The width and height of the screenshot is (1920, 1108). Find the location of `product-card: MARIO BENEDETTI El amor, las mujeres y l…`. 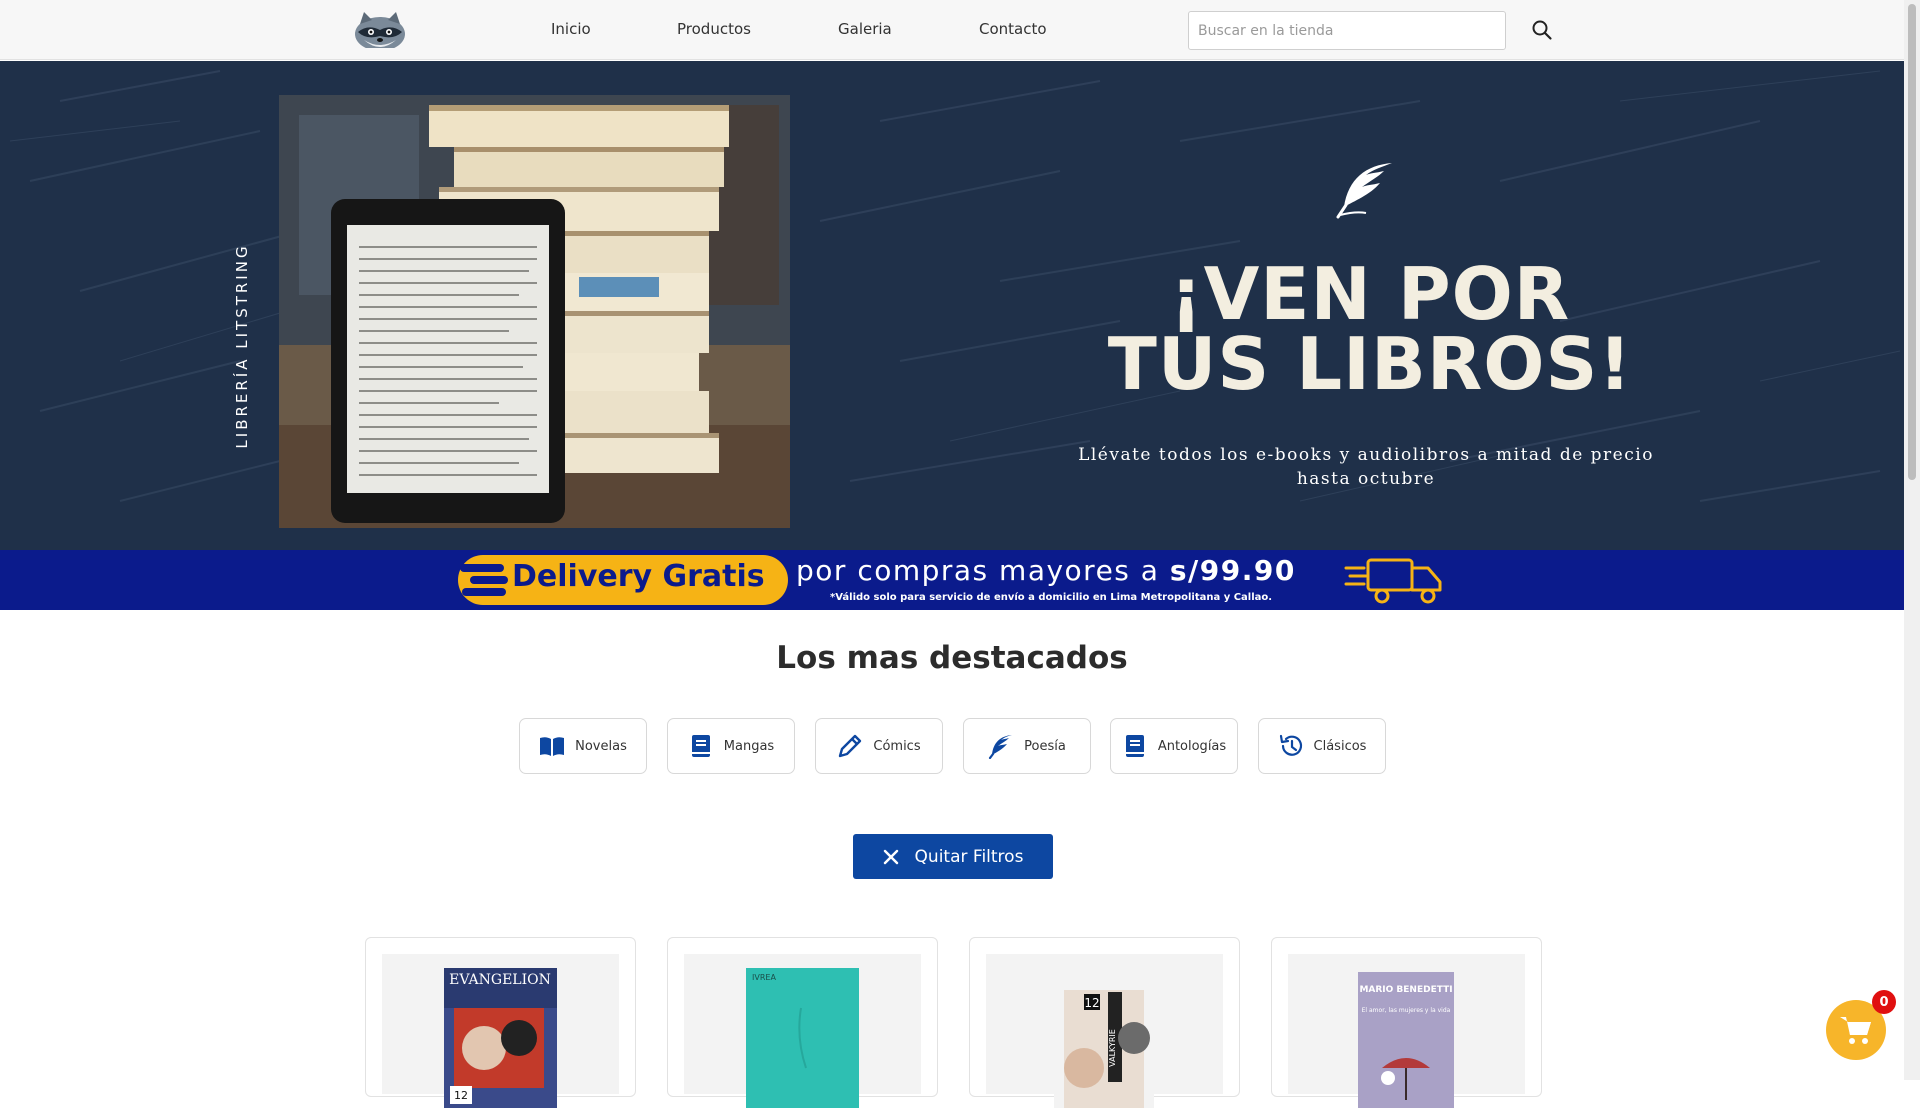

product-card: MARIO BENEDETTI El amor, las mujeres y l… is located at coordinates (1406, 1022).